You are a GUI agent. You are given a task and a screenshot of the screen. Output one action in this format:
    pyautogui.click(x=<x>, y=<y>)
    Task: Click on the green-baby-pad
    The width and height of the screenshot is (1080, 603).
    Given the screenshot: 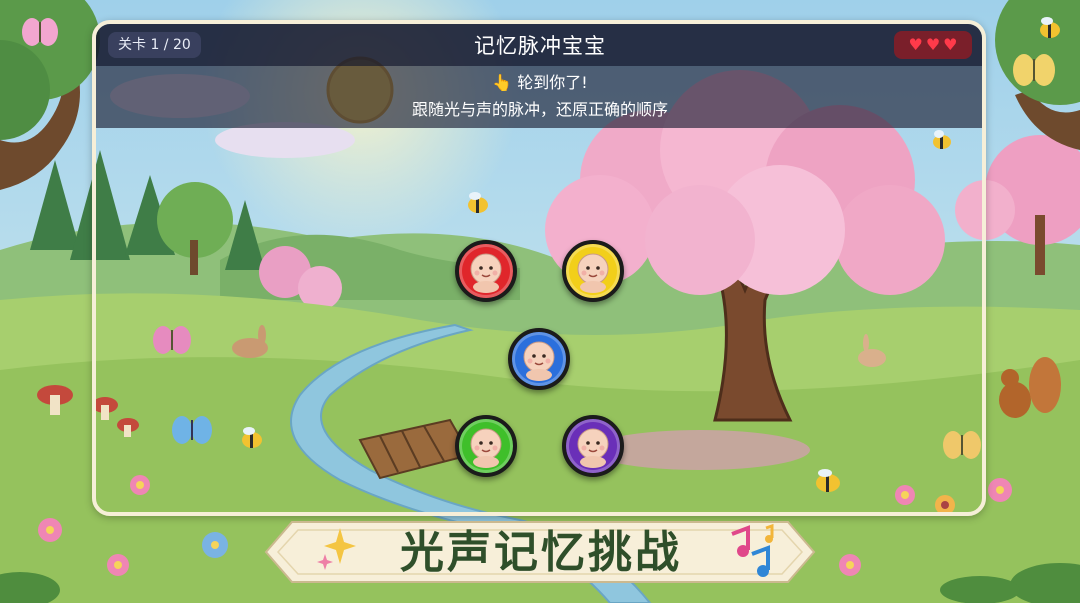 What is the action you would take?
    pyautogui.click(x=486, y=446)
    